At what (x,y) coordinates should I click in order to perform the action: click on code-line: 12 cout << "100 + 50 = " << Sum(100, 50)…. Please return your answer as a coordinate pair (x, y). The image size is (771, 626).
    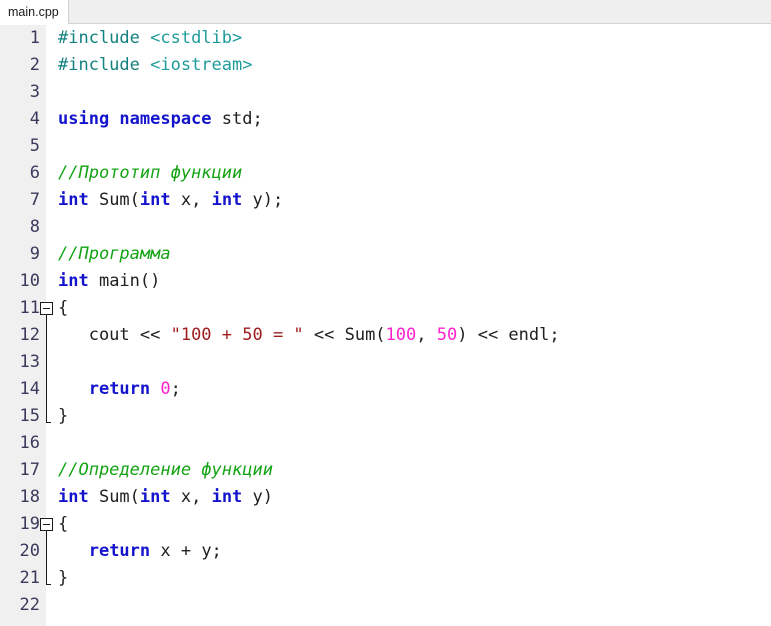
    Looking at the image, I should click on (385, 335).